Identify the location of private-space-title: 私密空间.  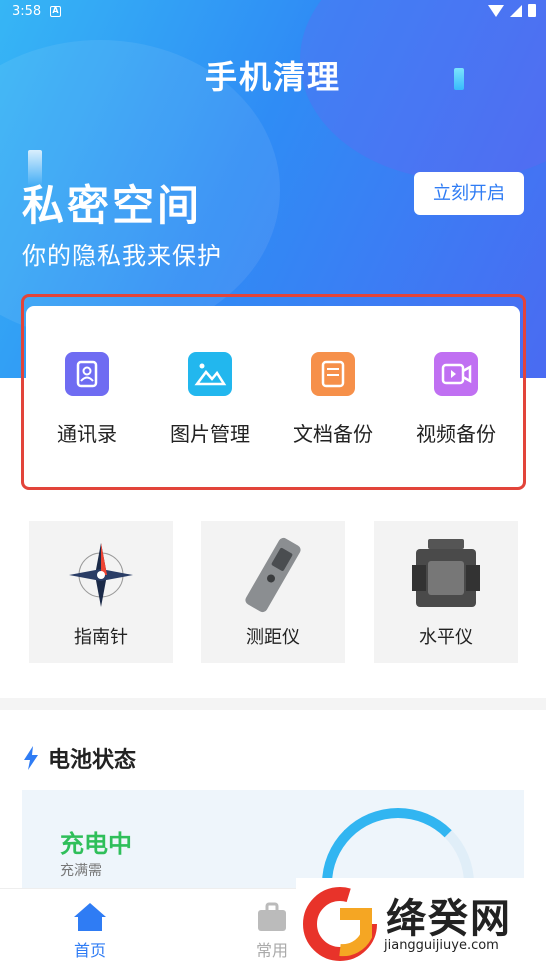
(112, 205).